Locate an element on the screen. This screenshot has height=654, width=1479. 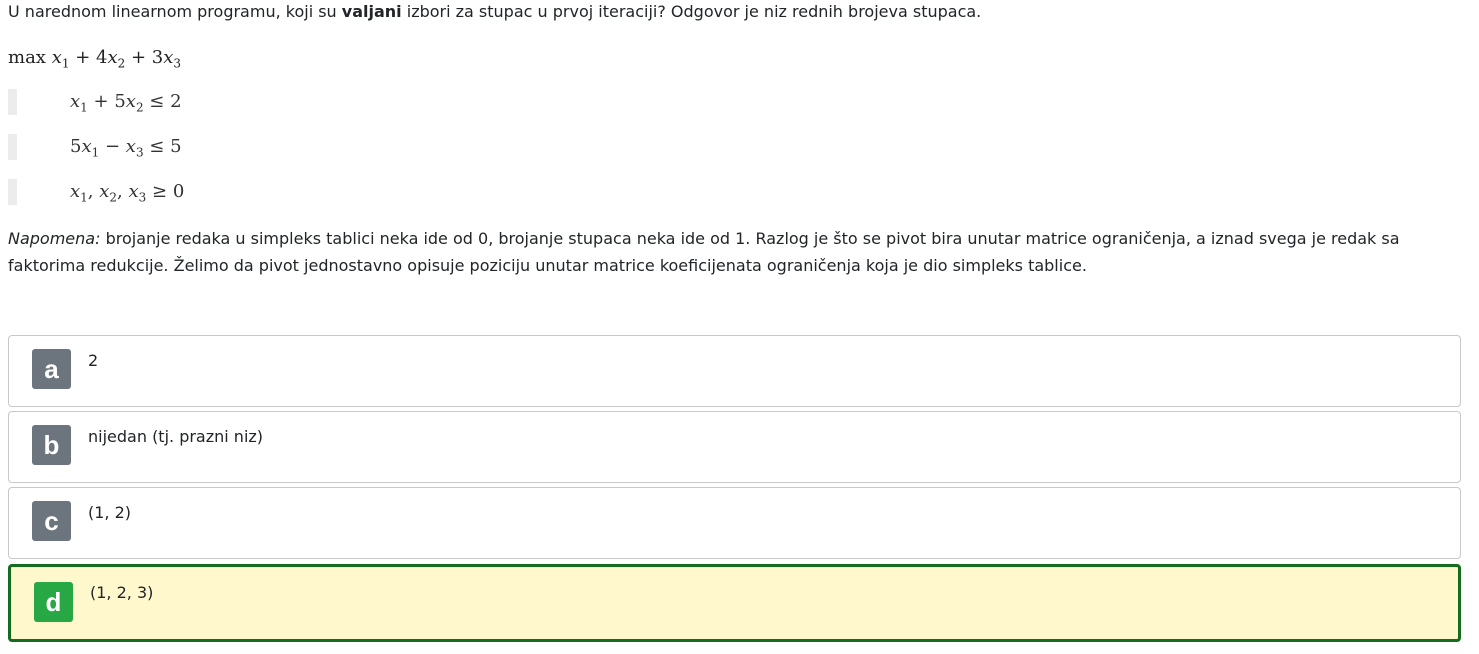
constraint-1-relation: ≤ 2 is located at coordinates (162, 101).